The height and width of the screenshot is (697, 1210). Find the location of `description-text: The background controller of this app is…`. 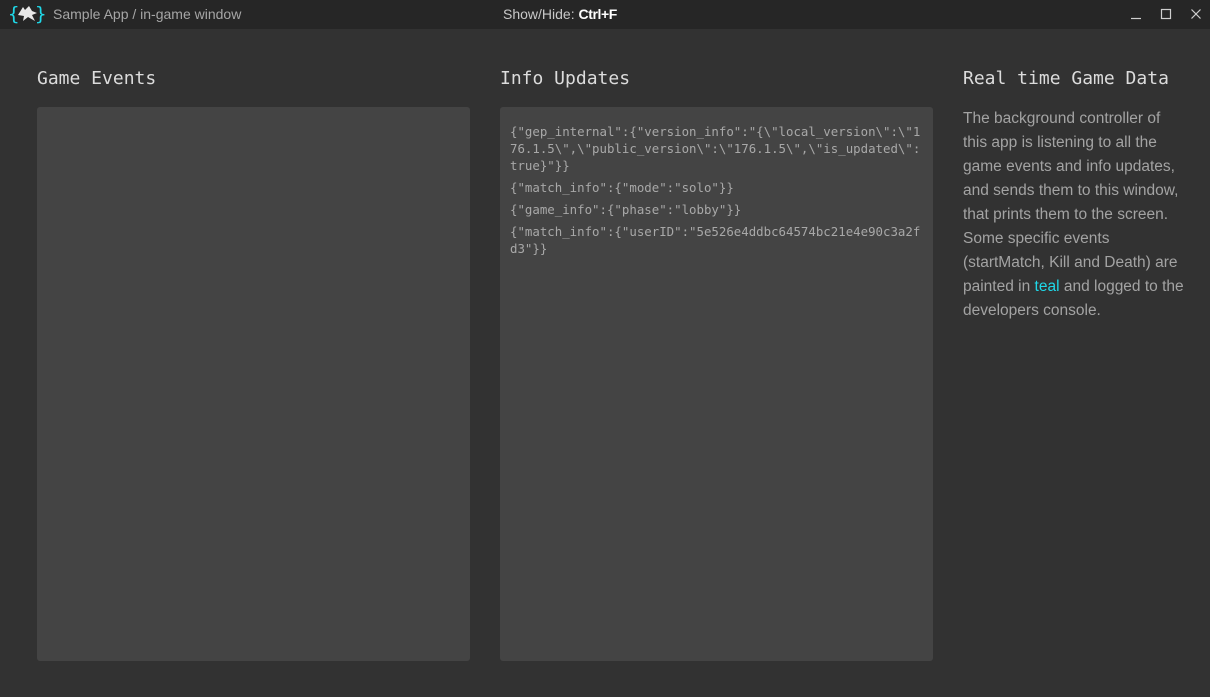

description-text: The background controller of this app is… is located at coordinates (1071, 202).